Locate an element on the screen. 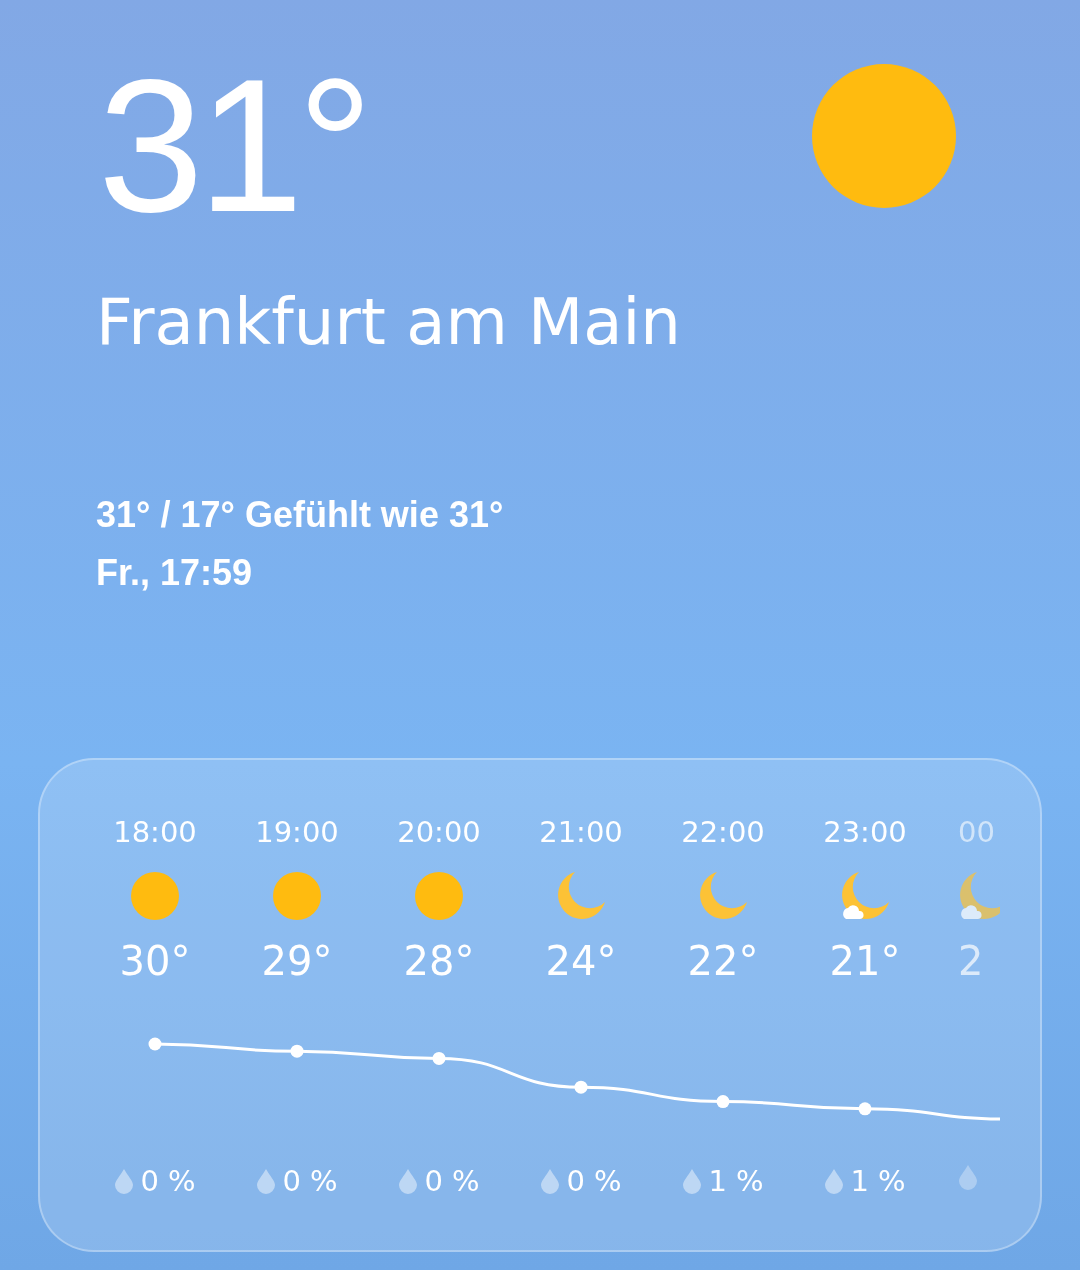  hour-label: 19:00 is located at coordinates (297, 832).